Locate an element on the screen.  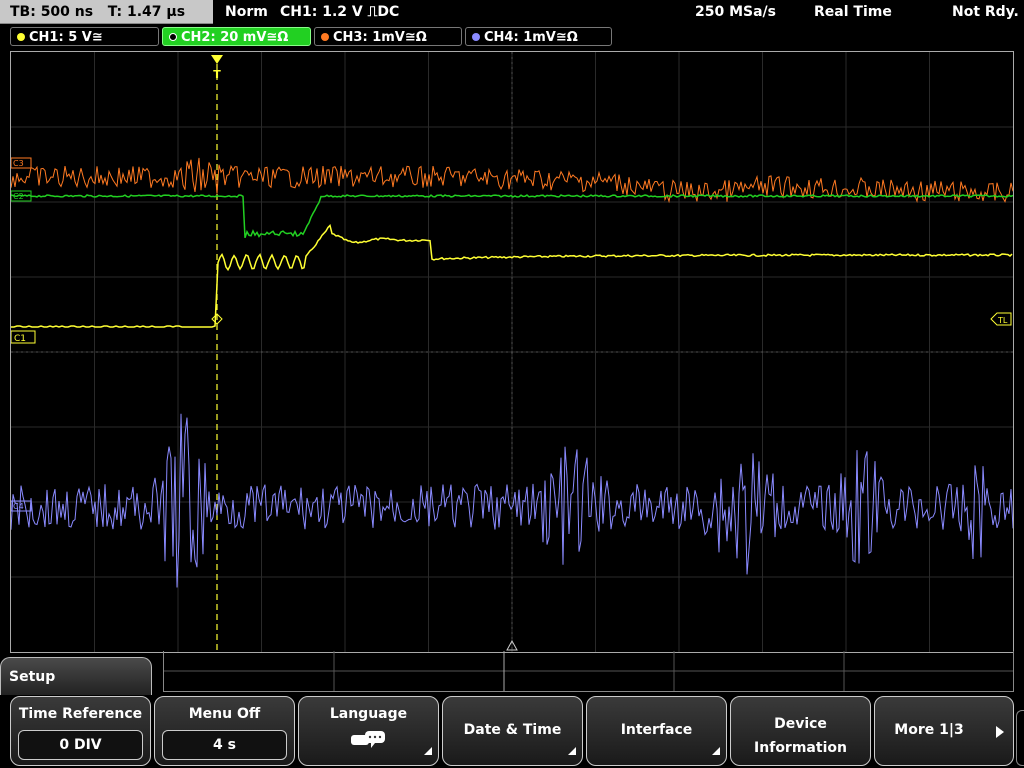
language-softkey: Language is located at coordinates (368, 731).